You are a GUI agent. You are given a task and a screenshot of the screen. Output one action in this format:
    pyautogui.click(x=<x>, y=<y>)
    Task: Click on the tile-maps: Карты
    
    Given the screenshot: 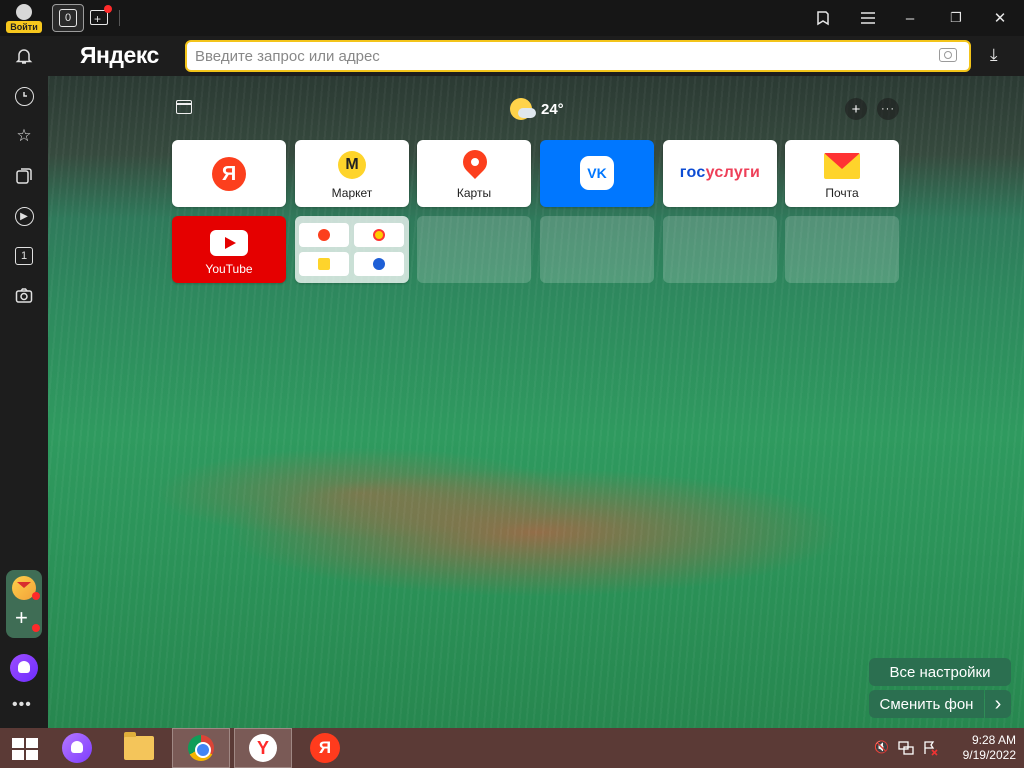 What is the action you would take?
    pyautogui.click(x=474, y=173)
    